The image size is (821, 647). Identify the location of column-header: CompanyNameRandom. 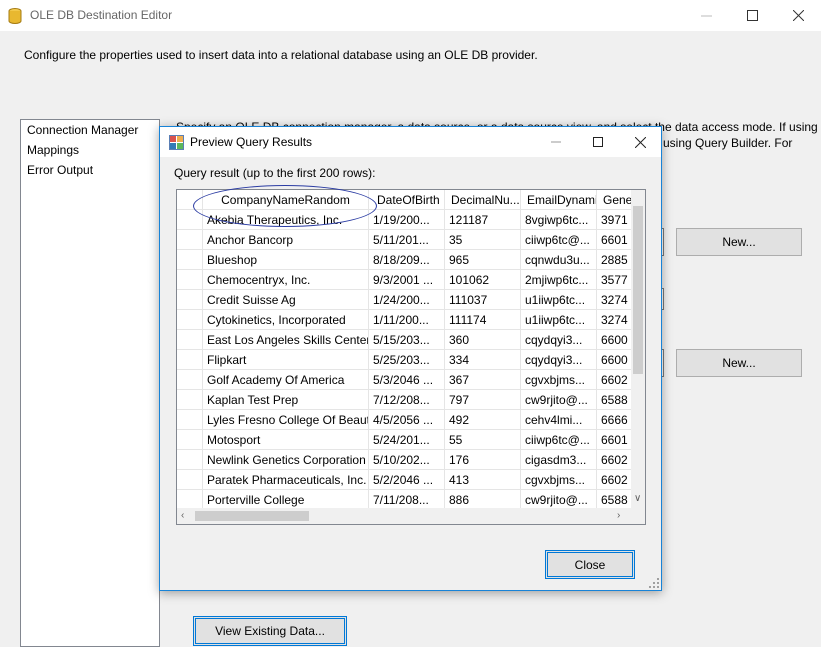
(286, 200).